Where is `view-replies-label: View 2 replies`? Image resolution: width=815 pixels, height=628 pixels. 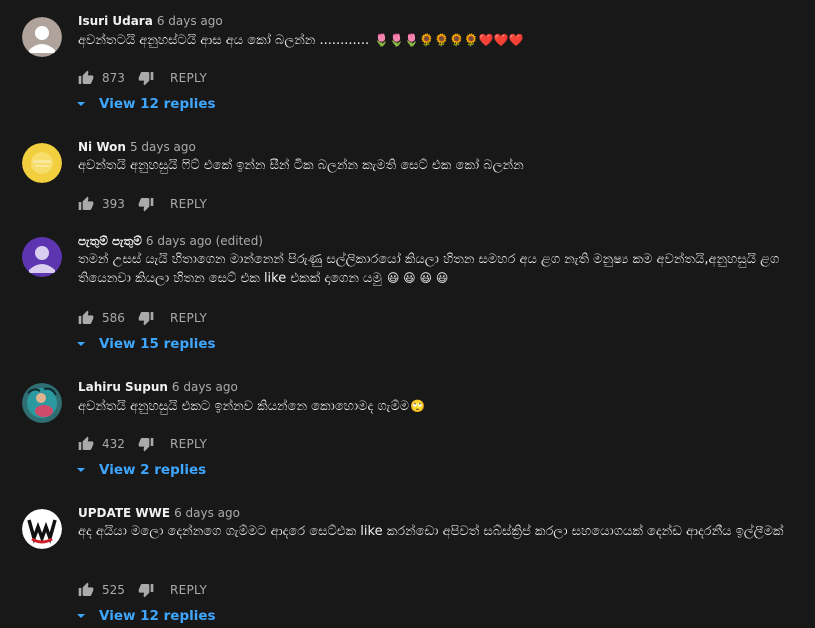
view-replies-label: View 2 replies is located at coordinates (153, 470).